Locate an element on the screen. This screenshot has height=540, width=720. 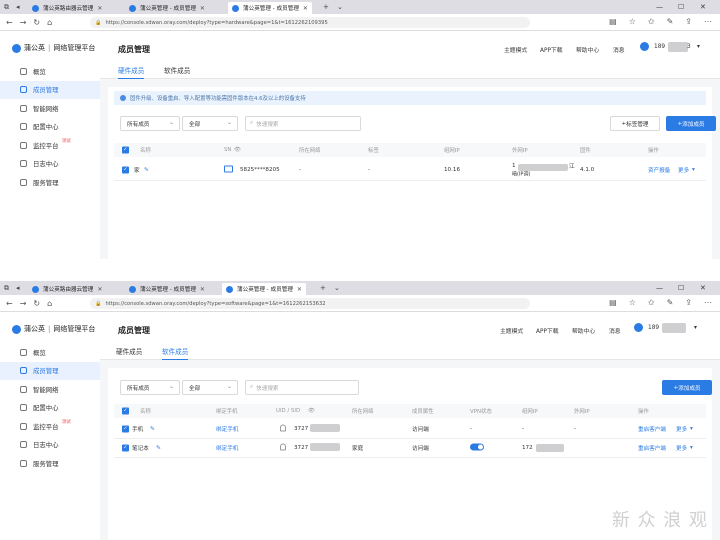
tag-manage-button: + 标签管理 is located at coordinates (635, 123).